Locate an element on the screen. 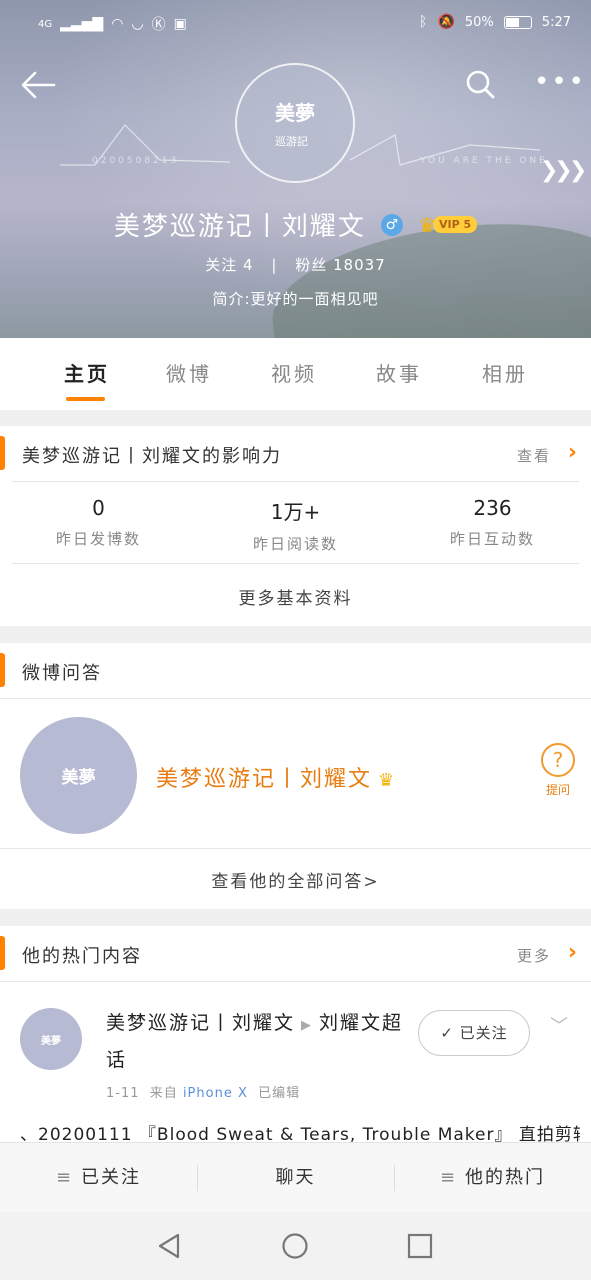 Image resolution: width=591 pixels, height=1280 pixels. hot-menu-button: ≡ 他的热门 is located at coordinates (492, 1178).